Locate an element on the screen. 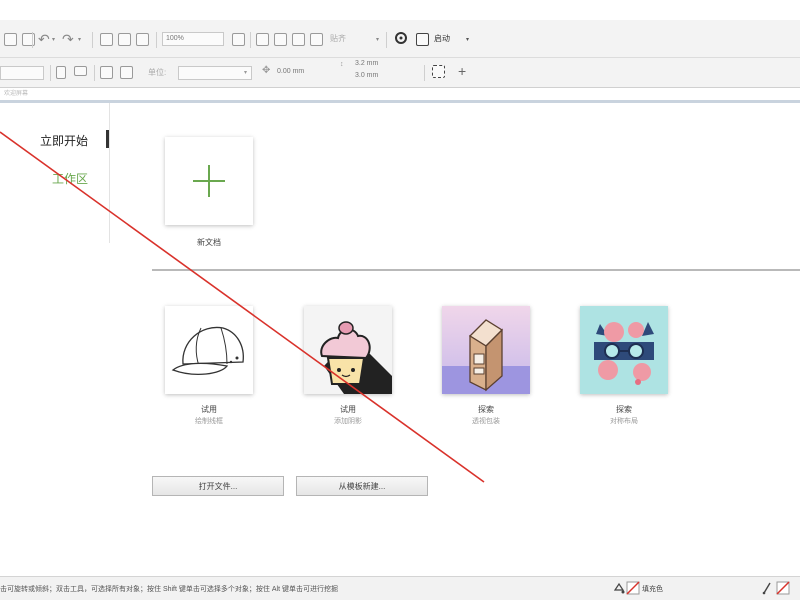 The width and height of the screenshot is (800, 600). nudge-distance-field: 0.00 mm is located at coordinates (301, 73).